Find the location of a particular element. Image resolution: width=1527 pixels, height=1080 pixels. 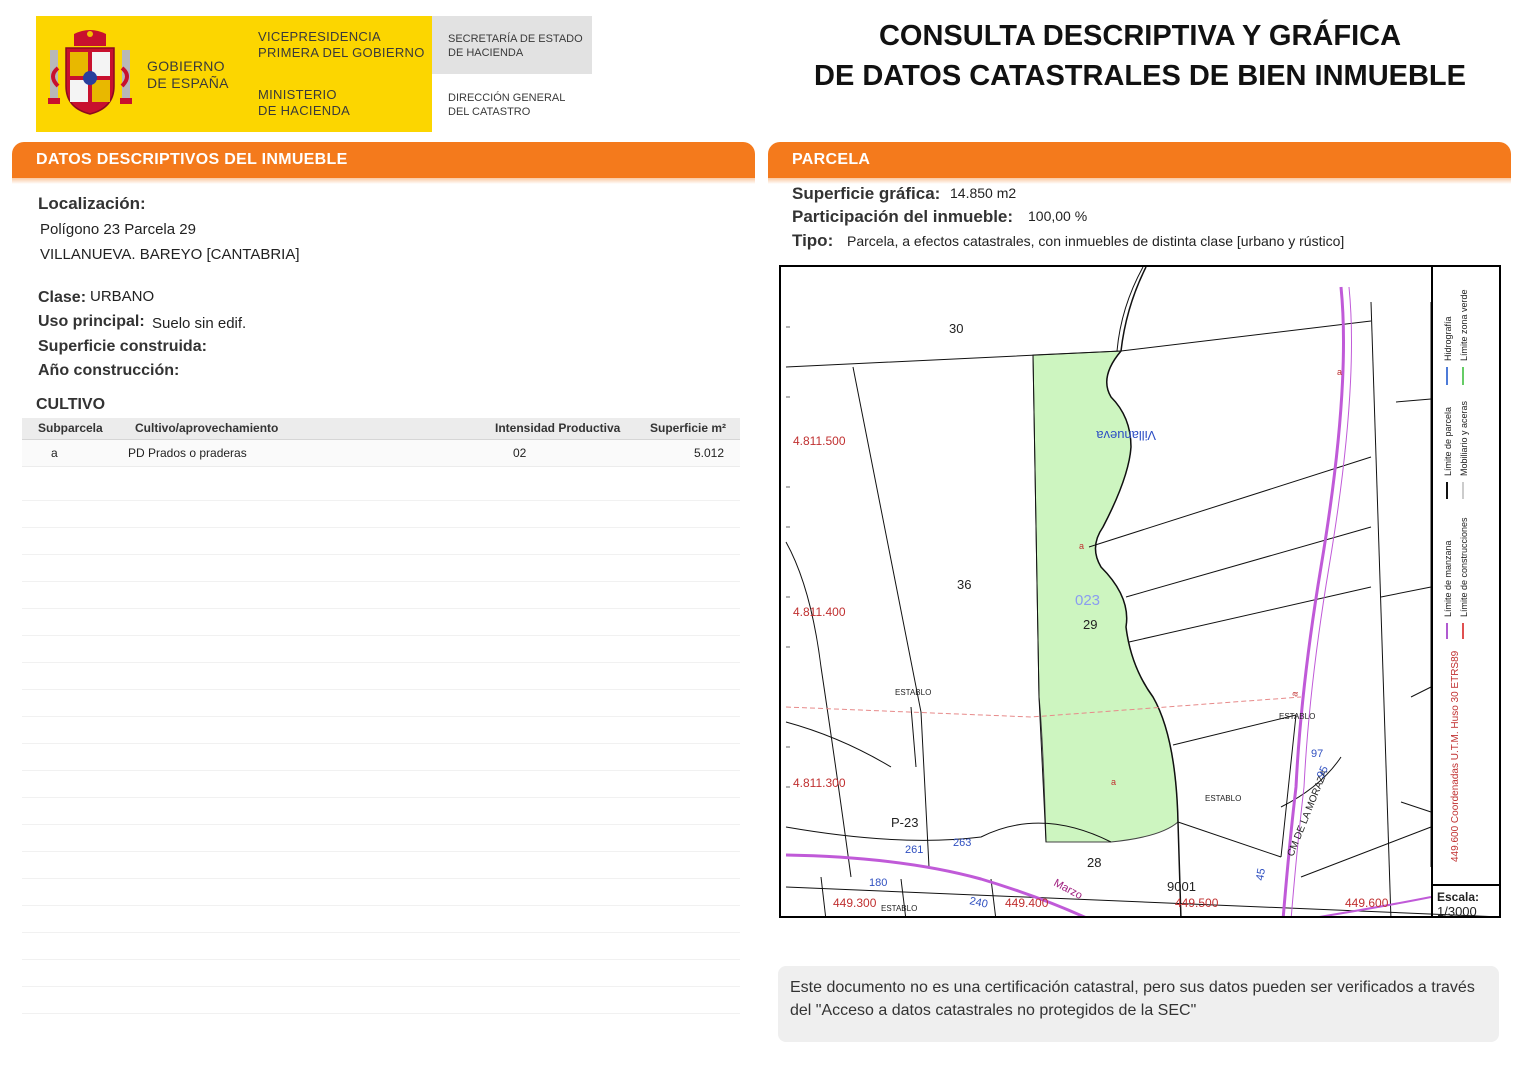

cell-superficie: 5.012 is located at coordinates (709, 453).